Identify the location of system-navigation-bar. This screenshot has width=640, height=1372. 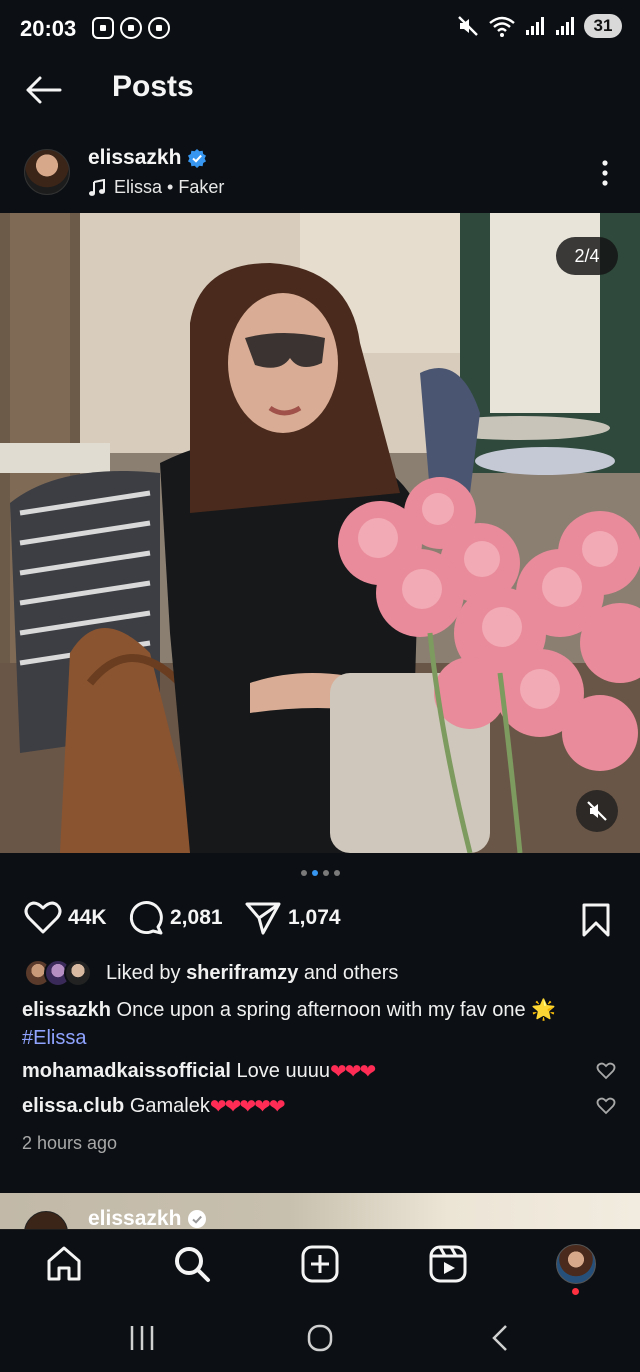
(320, 1338).